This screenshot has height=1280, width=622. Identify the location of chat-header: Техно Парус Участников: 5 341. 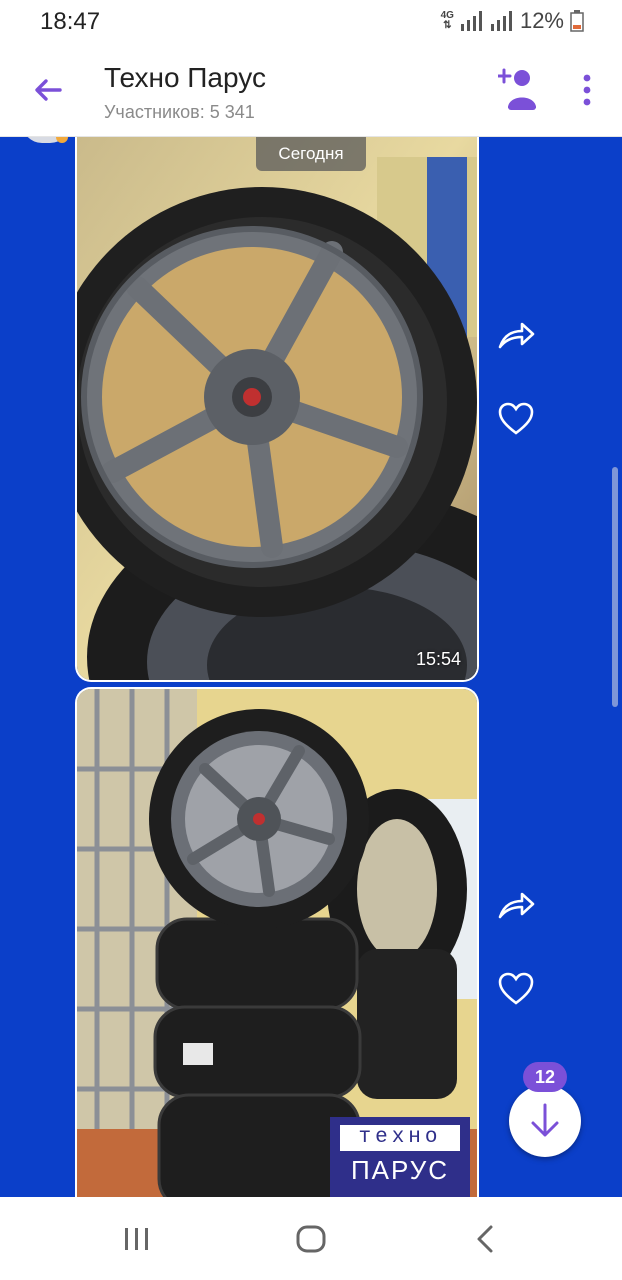
(311, 91).